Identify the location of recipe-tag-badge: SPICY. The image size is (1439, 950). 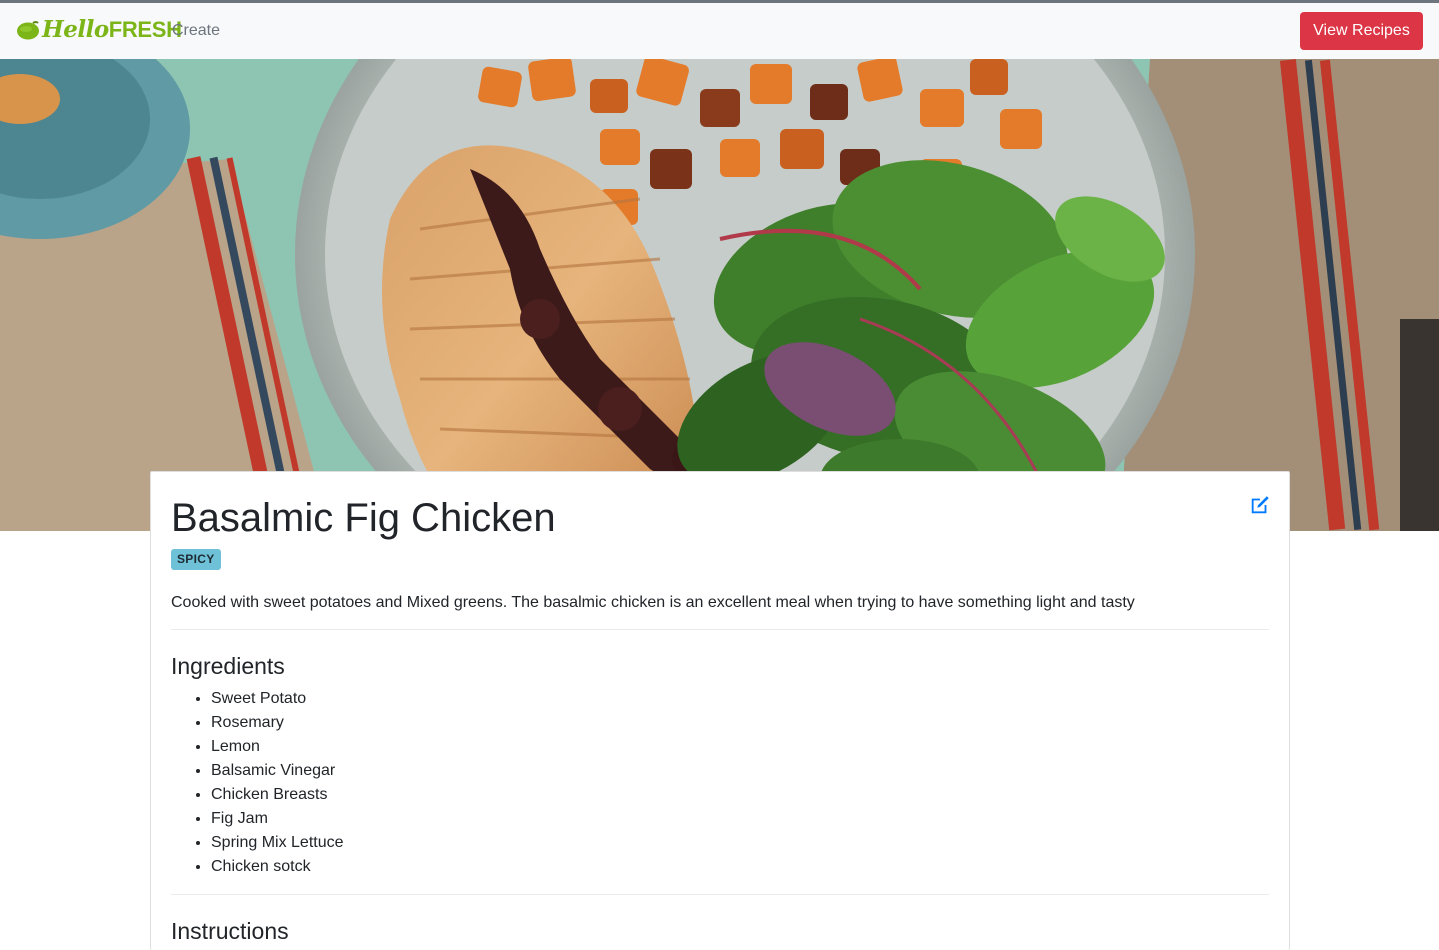
(196, 559).